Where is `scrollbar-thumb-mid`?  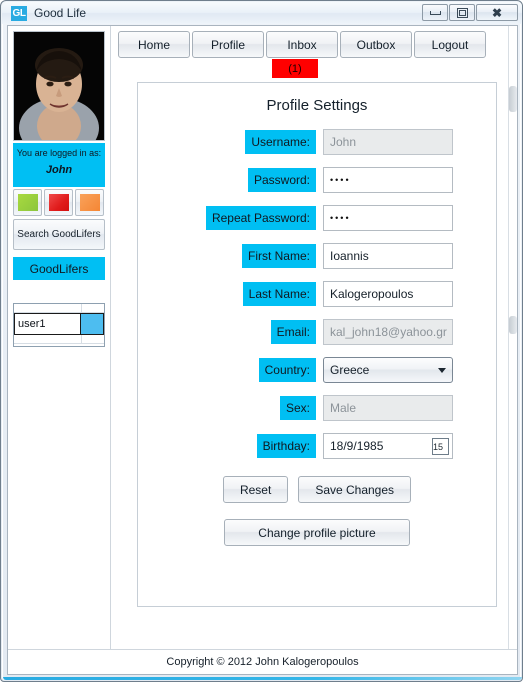 scrollbar-thumb-mid is located at coordinates (513, 325).